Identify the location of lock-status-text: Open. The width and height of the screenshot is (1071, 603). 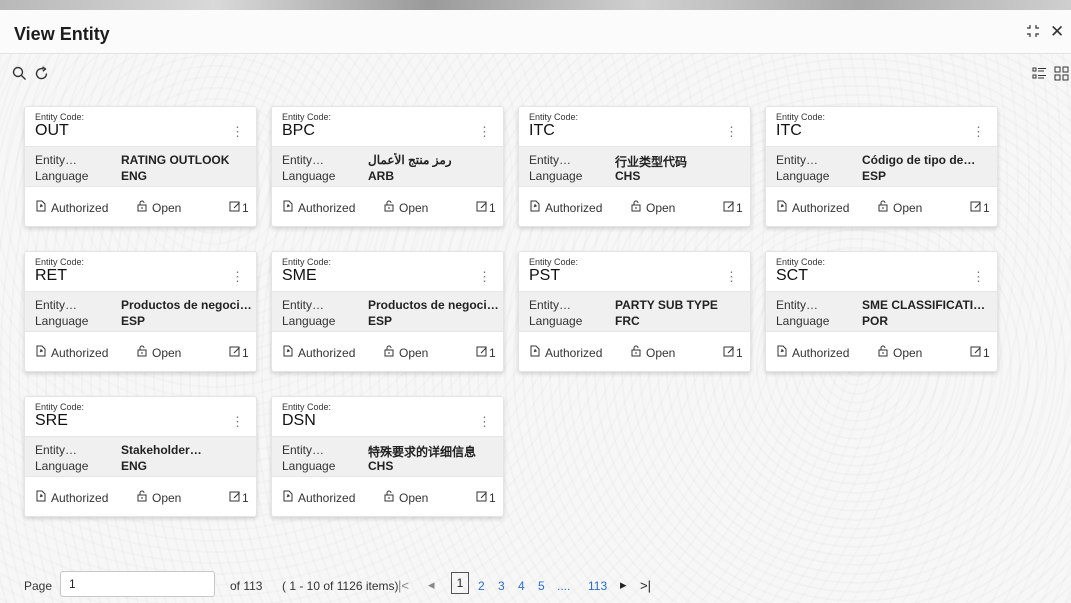
(908, 353).